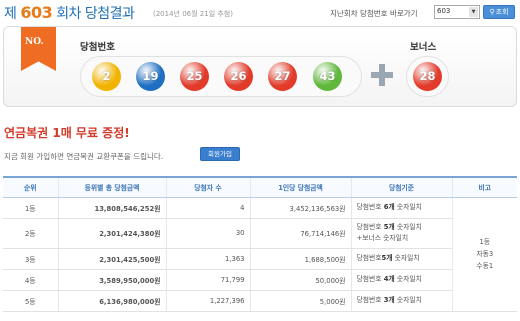 The image size is (520, 321). I want to click on total-prize-cell: 3,589,950,000원, so click(111, 280).